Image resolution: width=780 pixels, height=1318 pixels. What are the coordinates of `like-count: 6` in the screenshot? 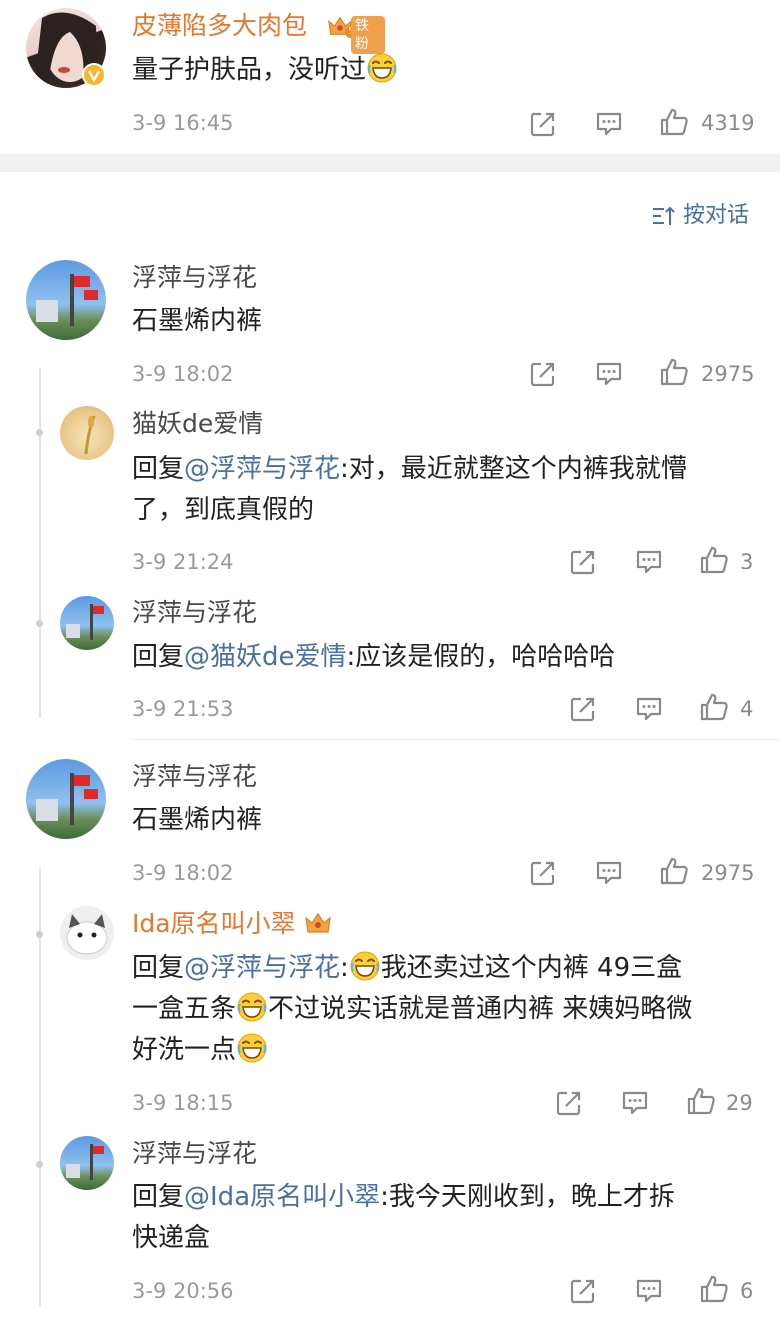 It's located at (747, 1291).